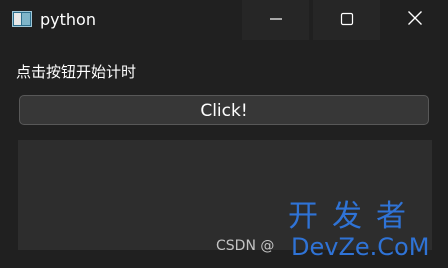 Image resolution: width=448 pixels, height=268 pixels. I want to click on minimize-button, so click(275, 20).